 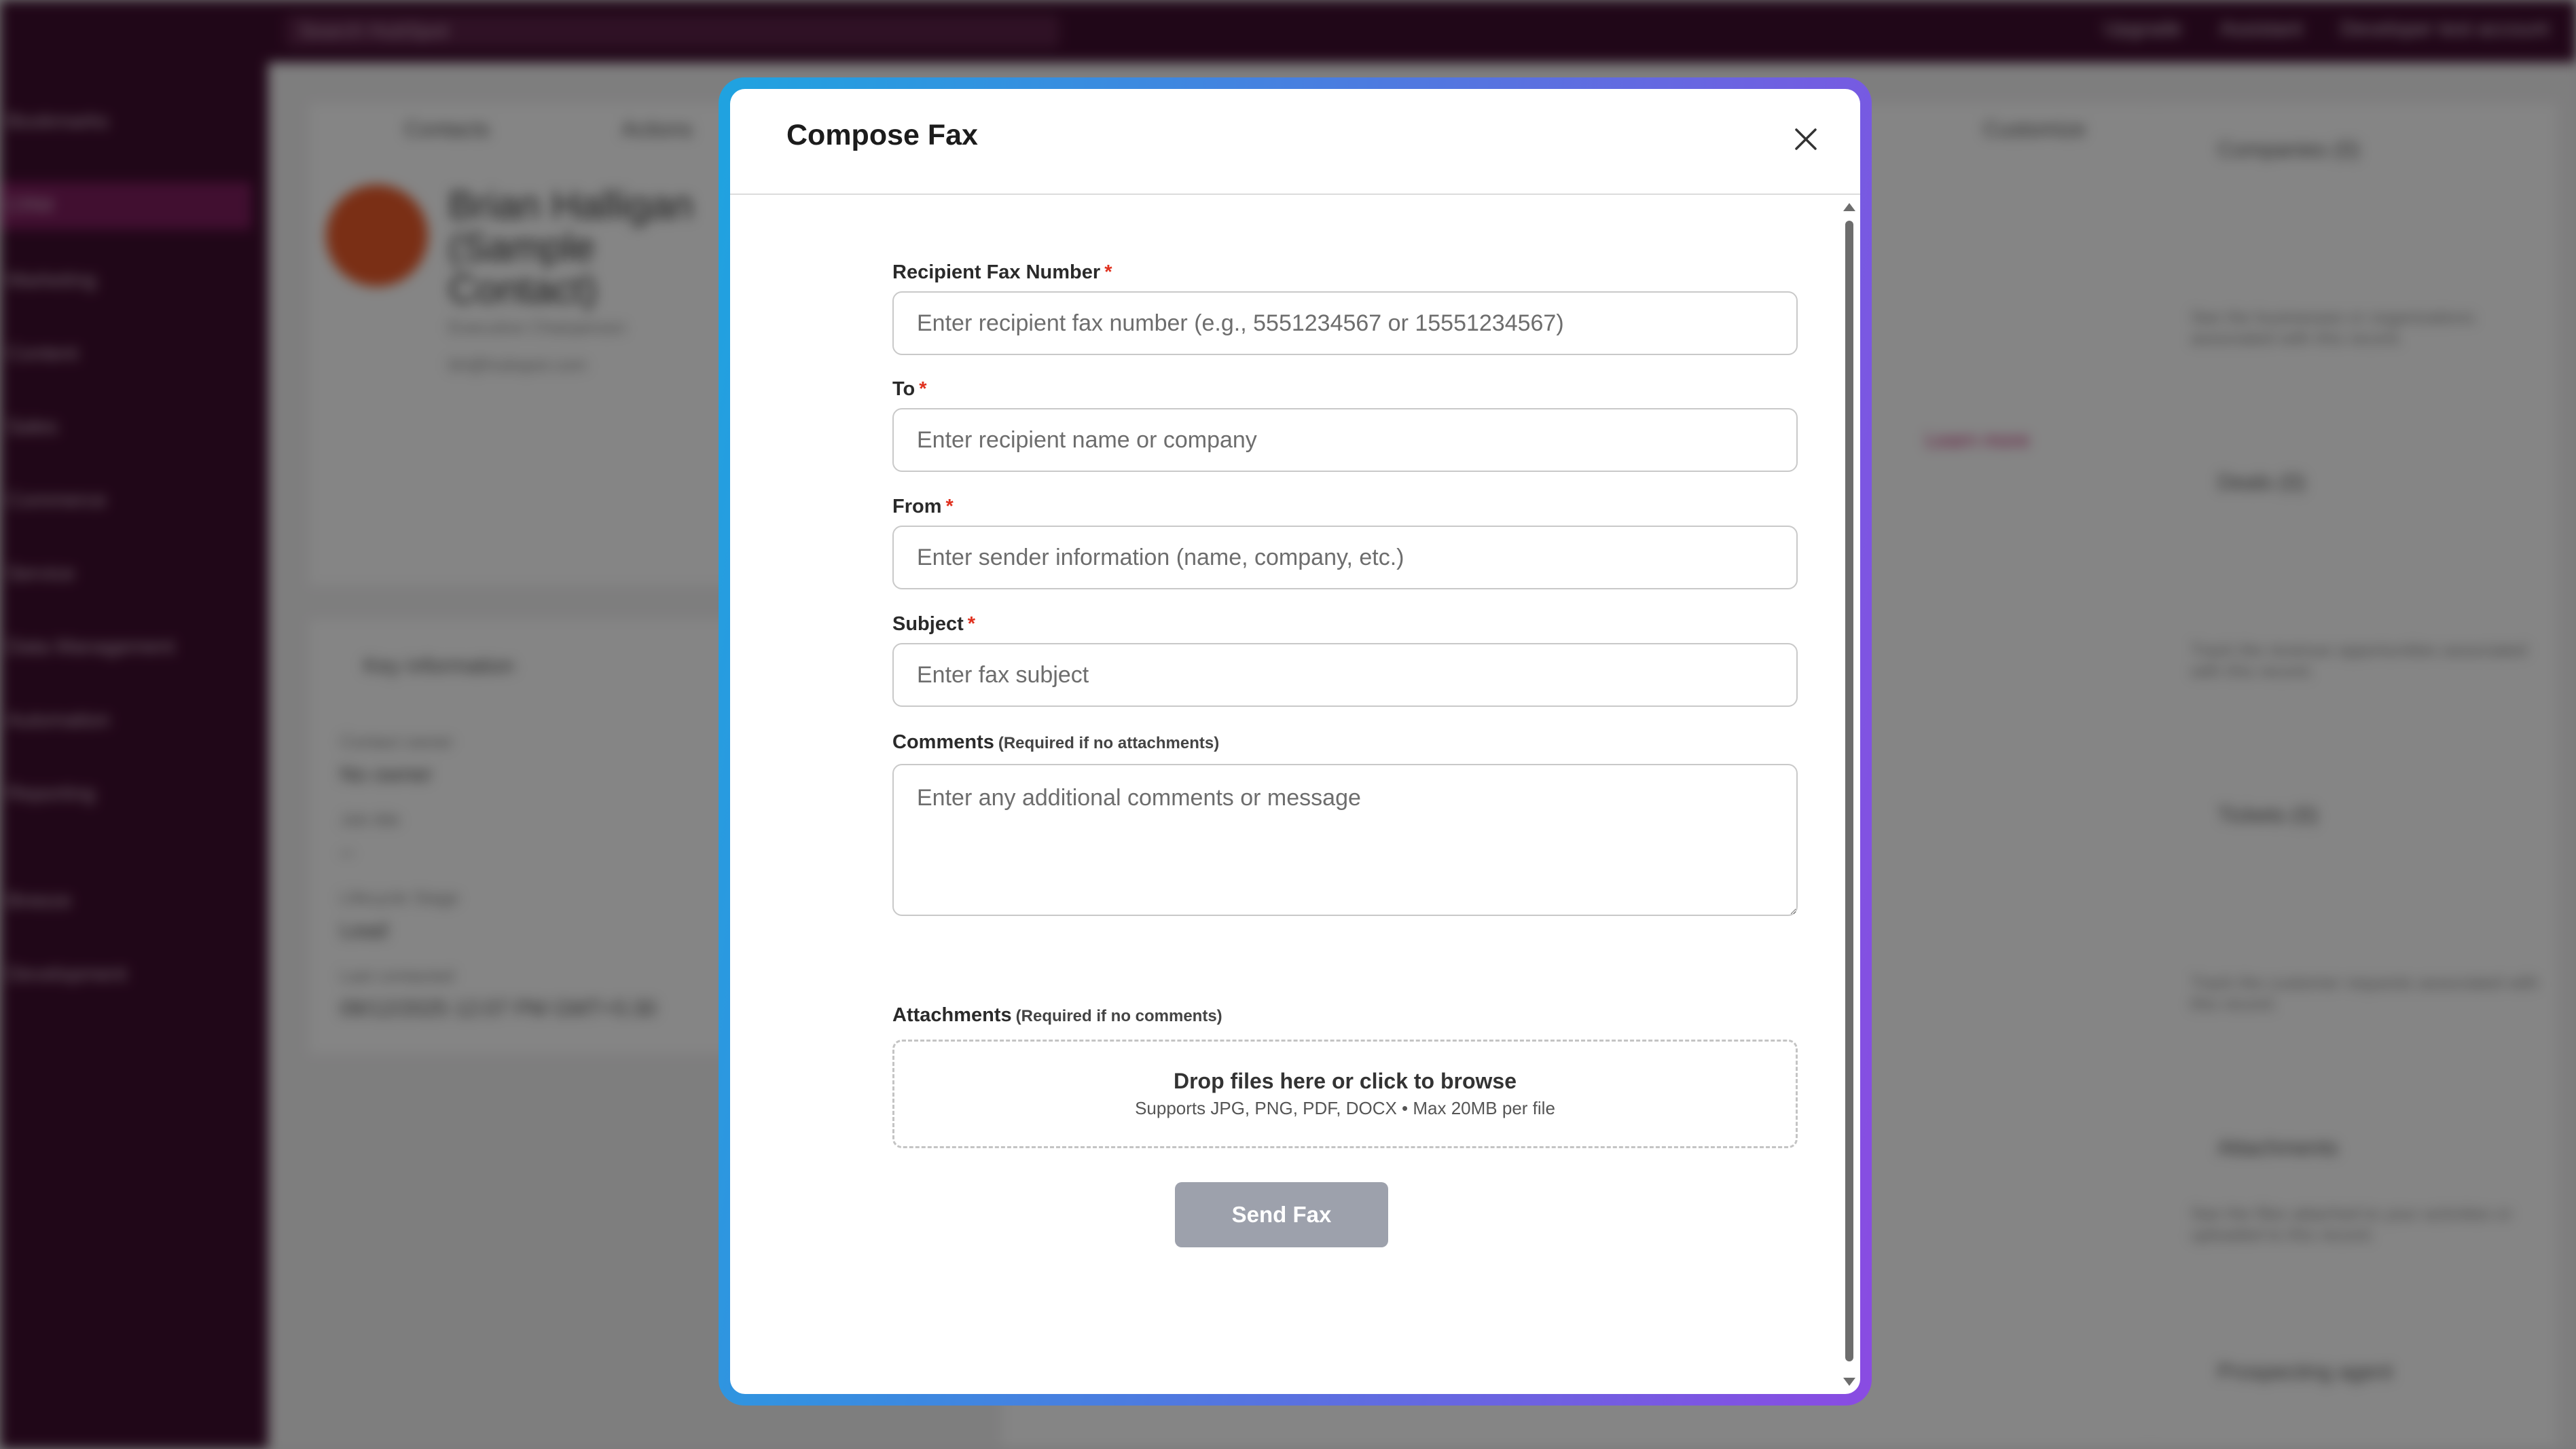 What do you see at coordinates (943, 742) in the screenshot?
I see `label-text: Comments` at bounding box center [943, 742].